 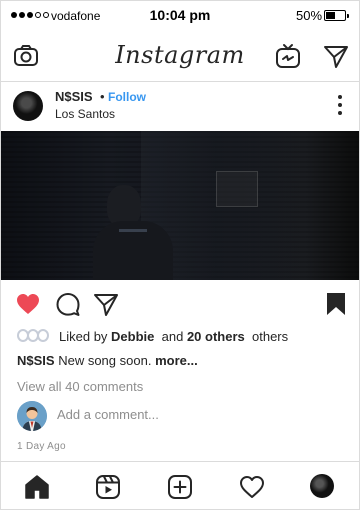 I want to click on activity-icon, so click(x=252, y=487).